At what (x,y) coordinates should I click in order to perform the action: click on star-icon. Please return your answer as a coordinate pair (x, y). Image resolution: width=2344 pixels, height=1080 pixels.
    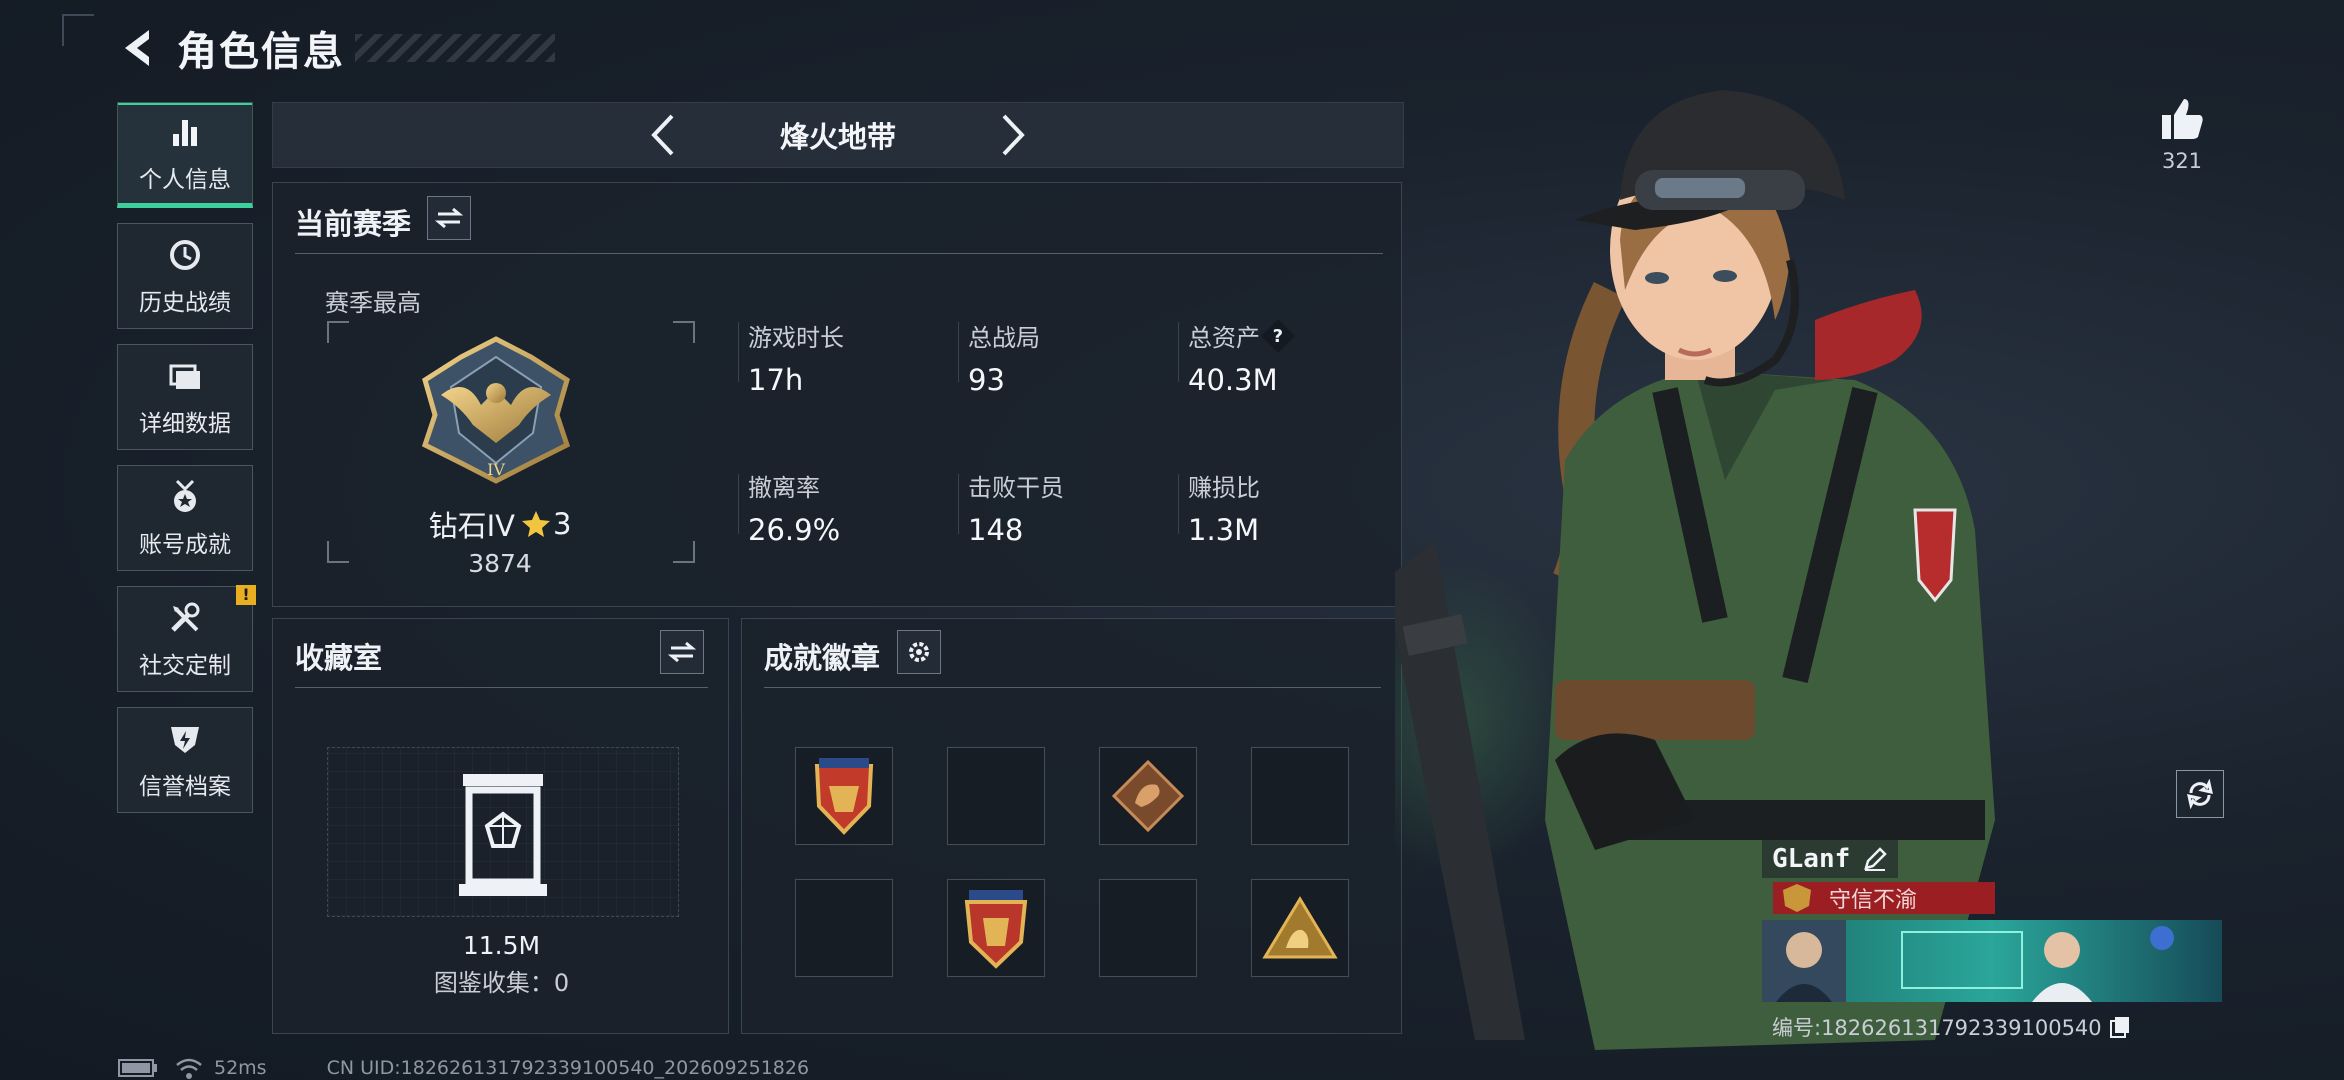
    Looking at the image, I should click on (535, 524).